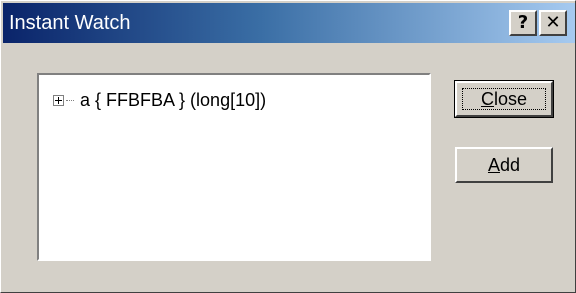 The height and width of the screenshot is (293, 576). Describe the element at coordinates (173, 99) in the screenshot. I see `tree-item-label: a { FFBFBA } (long[10])` at that location.